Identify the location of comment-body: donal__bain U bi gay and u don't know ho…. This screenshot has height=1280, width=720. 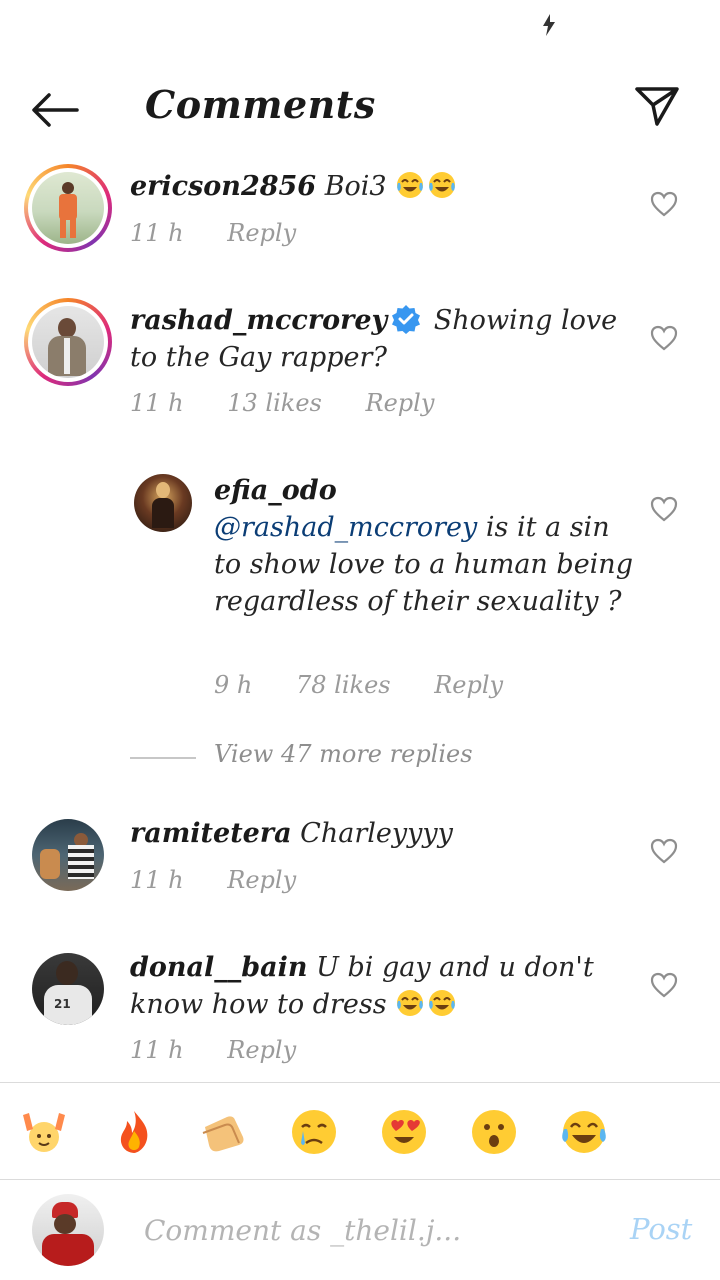
(380, 986).